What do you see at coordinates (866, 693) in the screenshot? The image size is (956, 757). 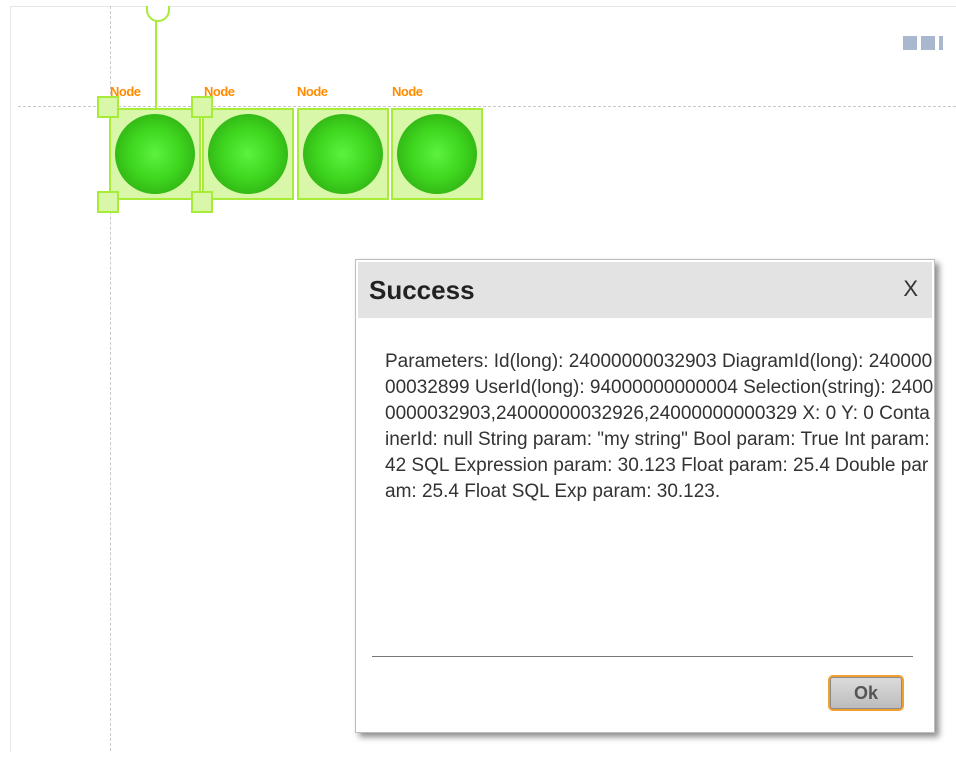 I see `ok-button: Ok` at bounding box center [866, 693].